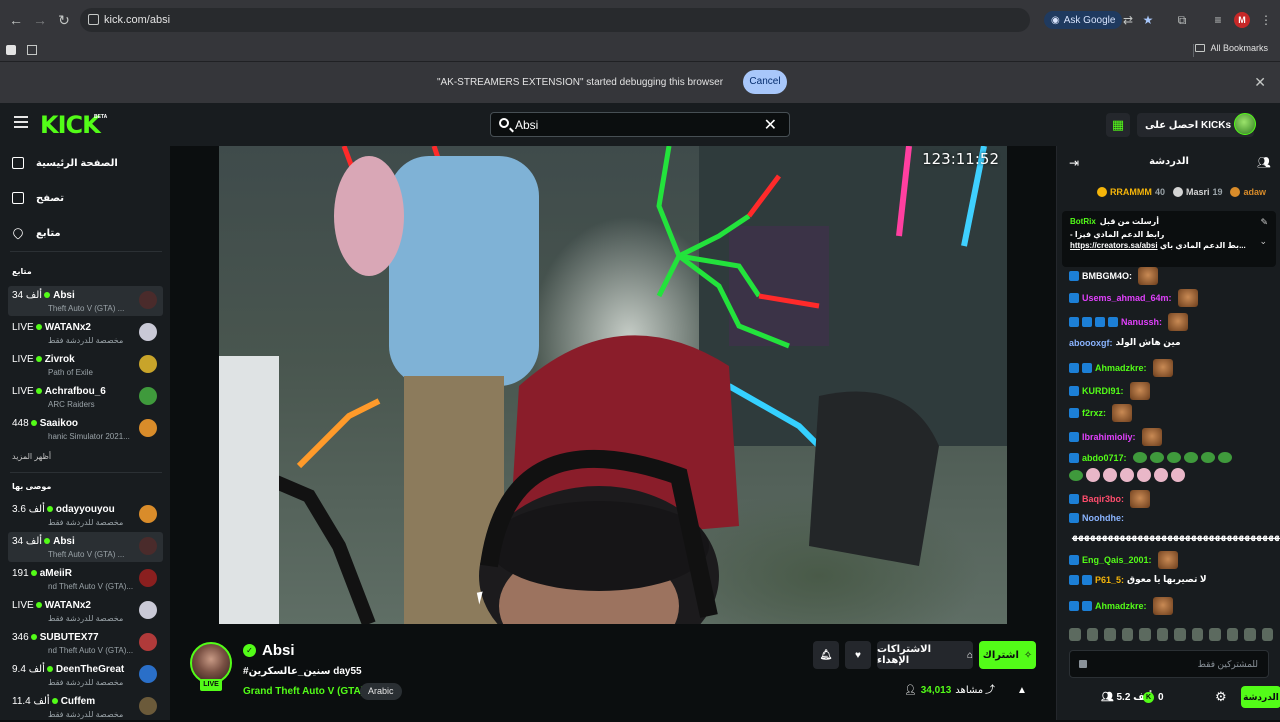 The width and height of the screenshot is (1280, 722). What do you see at coordinates (1172, 560) in the screenshot?
I see `chat-message: Eng_Qais_2001:` at bounding box center [1172, 560].